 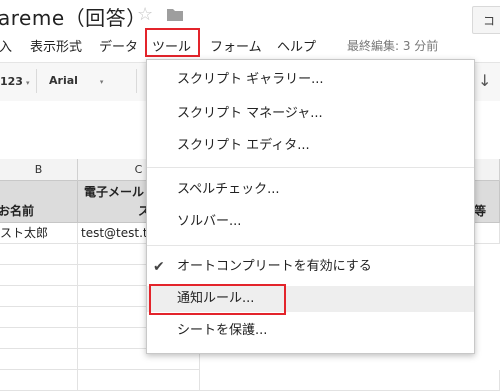 What do you see at coordinates (56, 45) in the screenshot?
I see `menu-format: 表示形式` at bounding box center [56, 45].